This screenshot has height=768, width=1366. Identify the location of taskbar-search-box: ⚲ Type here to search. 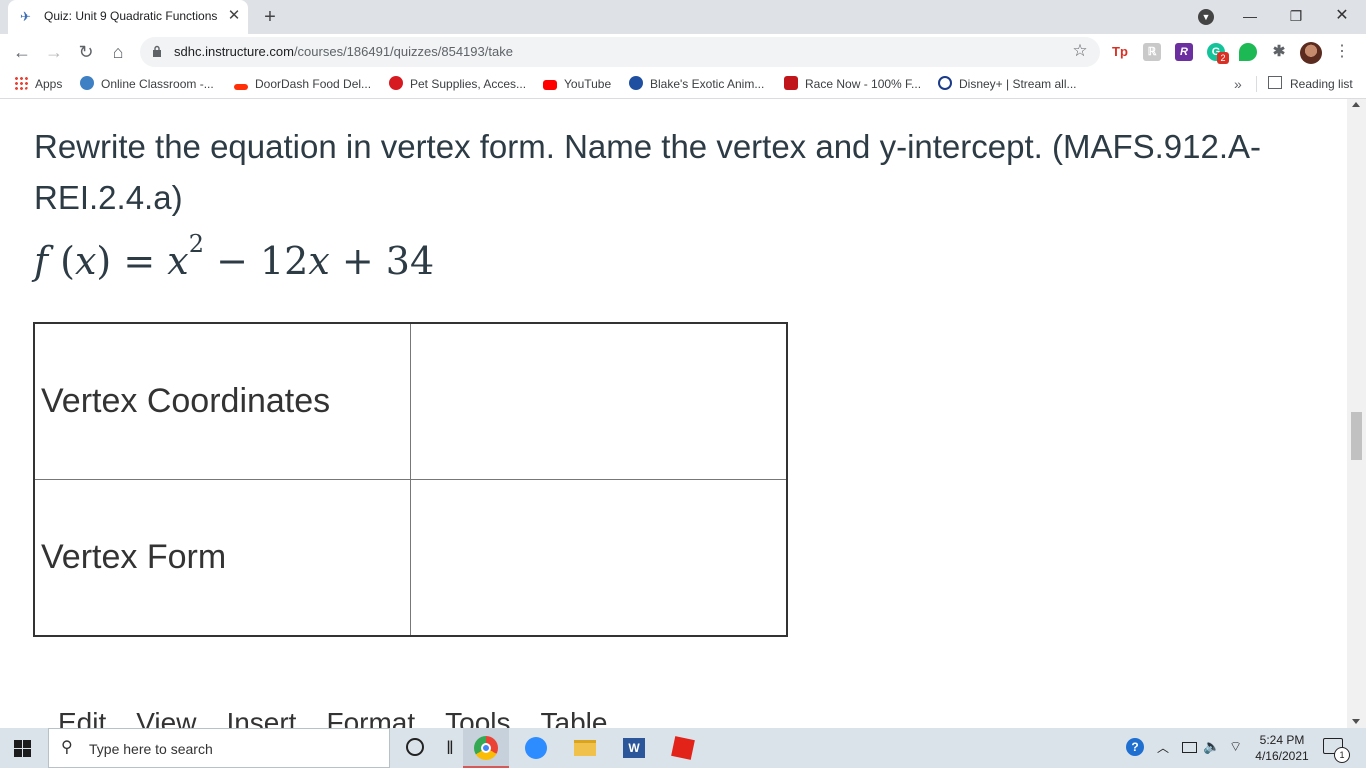
(219, 748).